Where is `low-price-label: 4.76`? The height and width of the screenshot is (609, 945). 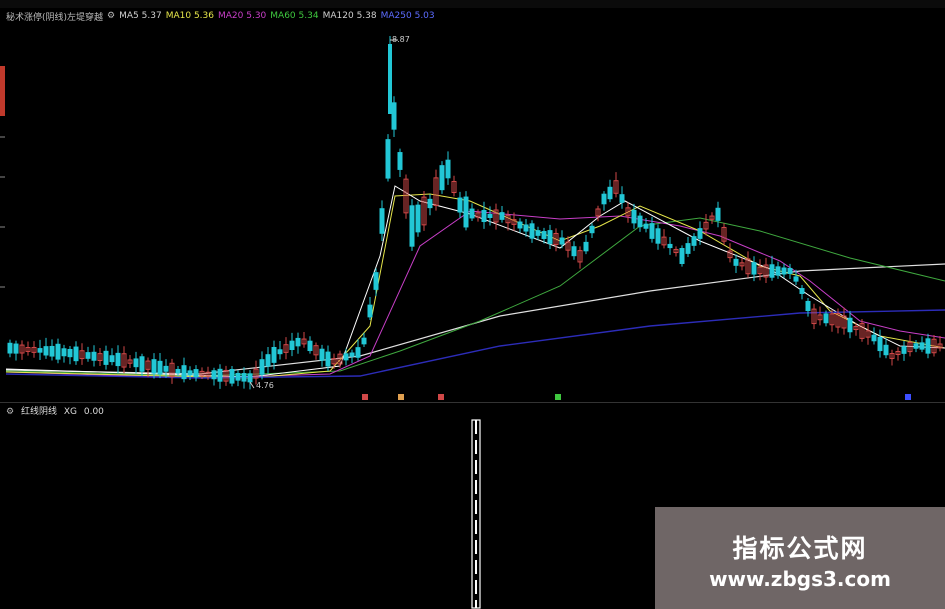
low-price-label: 4.76 is located at coordinates (265, 385).